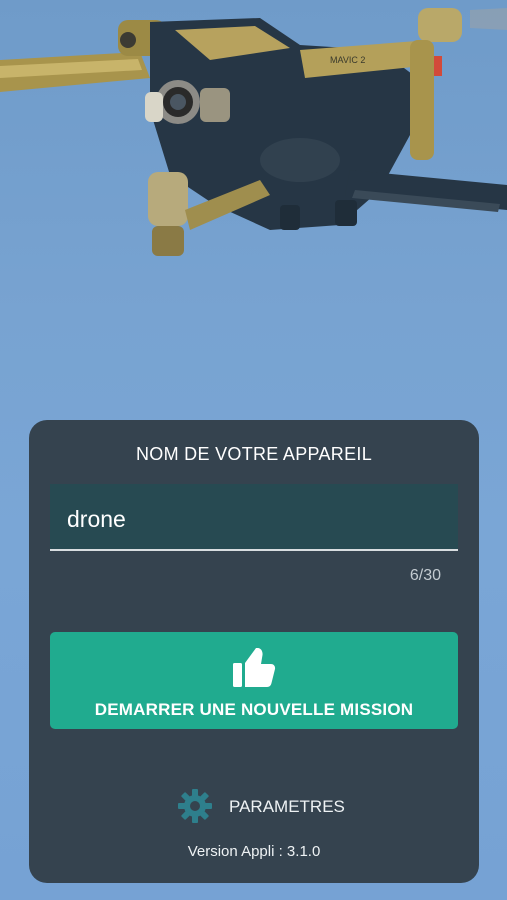  I want to click on app-version: Version Appli : 3.1.0, so click(254, 851).